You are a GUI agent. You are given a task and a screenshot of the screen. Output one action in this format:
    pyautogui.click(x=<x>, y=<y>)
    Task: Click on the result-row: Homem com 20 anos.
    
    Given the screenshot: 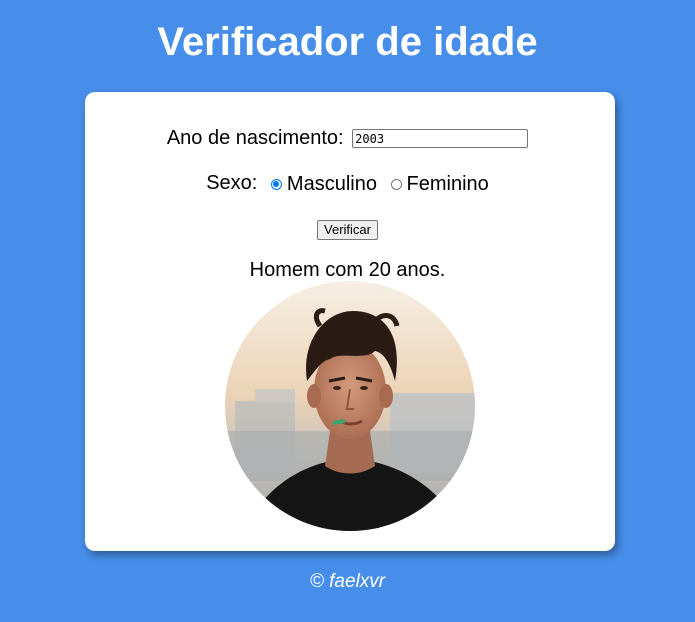 What is the action you would take?
    pyautogui.click(x=347, y=270)
    